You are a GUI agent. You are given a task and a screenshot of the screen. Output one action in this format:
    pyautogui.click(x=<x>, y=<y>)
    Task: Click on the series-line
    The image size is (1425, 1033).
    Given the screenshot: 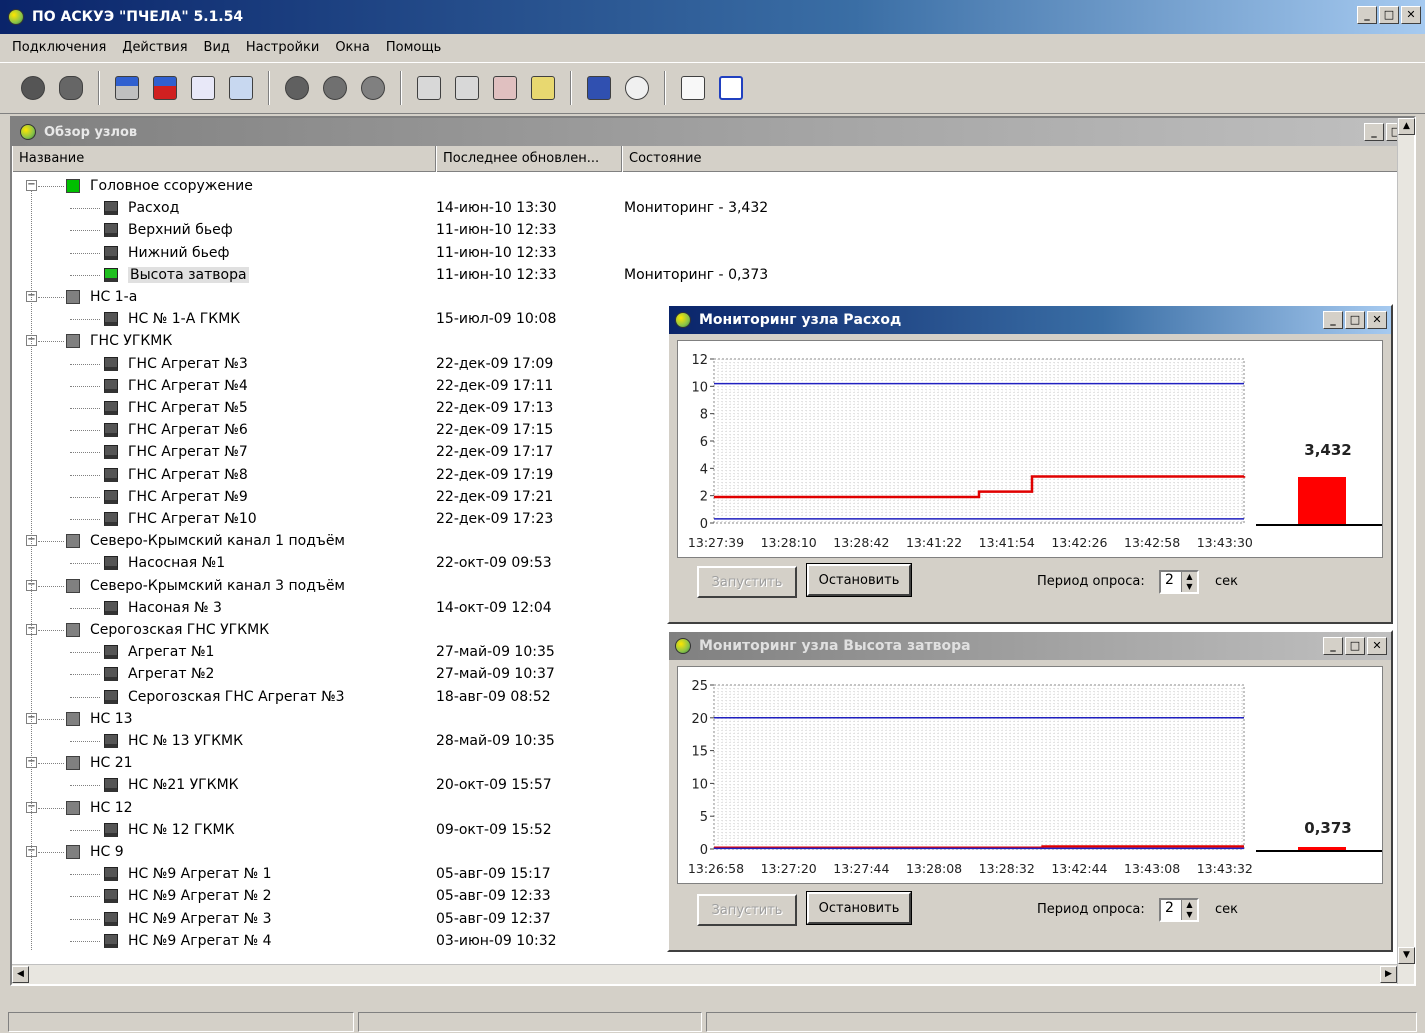 What is the action you would take?
    pyautogui.click(x=979, y=847)
    